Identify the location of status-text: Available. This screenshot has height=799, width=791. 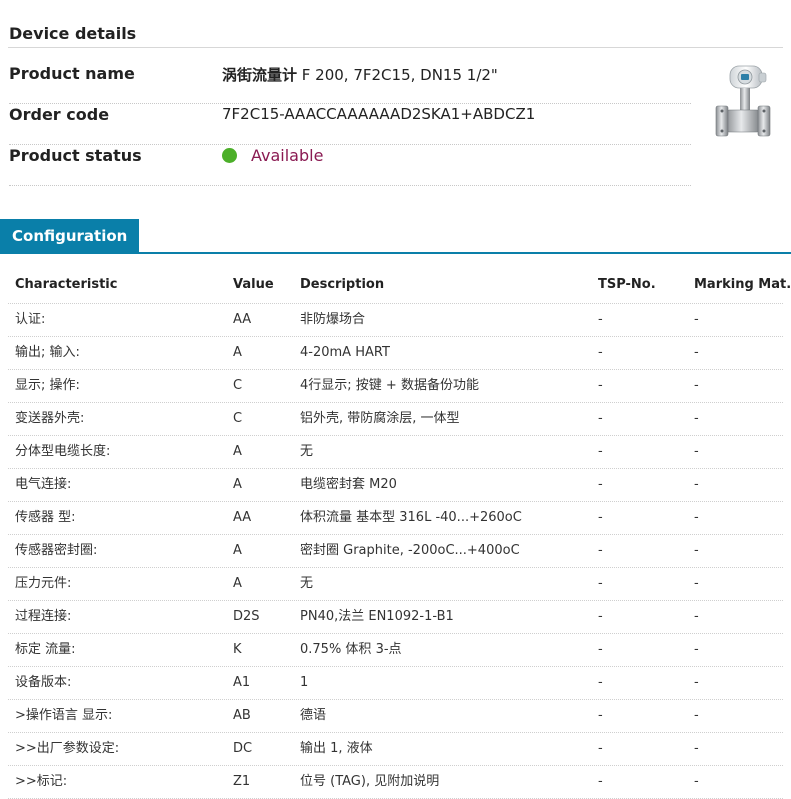
(287, 155).